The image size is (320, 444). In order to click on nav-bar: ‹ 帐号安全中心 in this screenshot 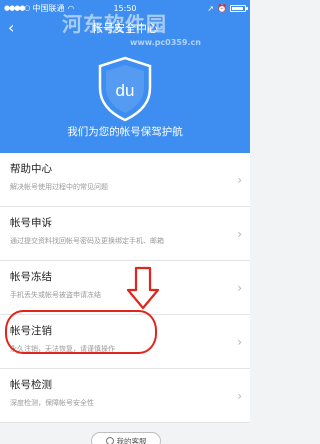, I will do `click(125, 28)`.